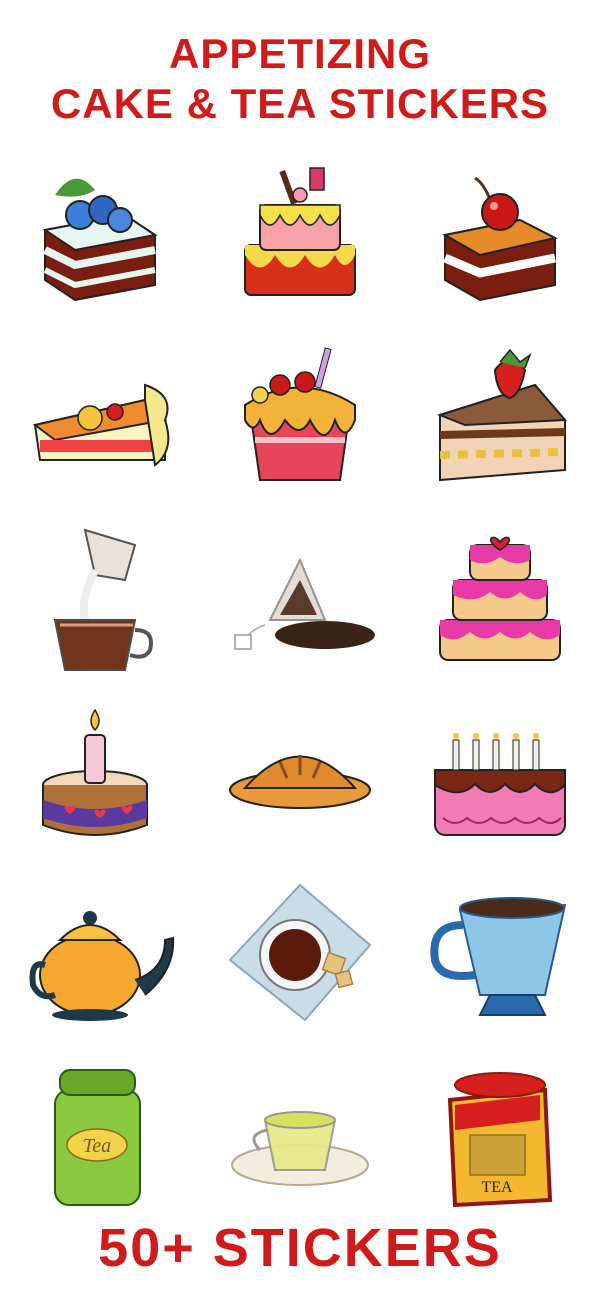 This screenshot has width=600, height=1300. What do you see at coordinates (300, 103) in the screenshot?
I see `headline-line-2: CAKE & TEA STICKERS` at bounding box center [300, 103].